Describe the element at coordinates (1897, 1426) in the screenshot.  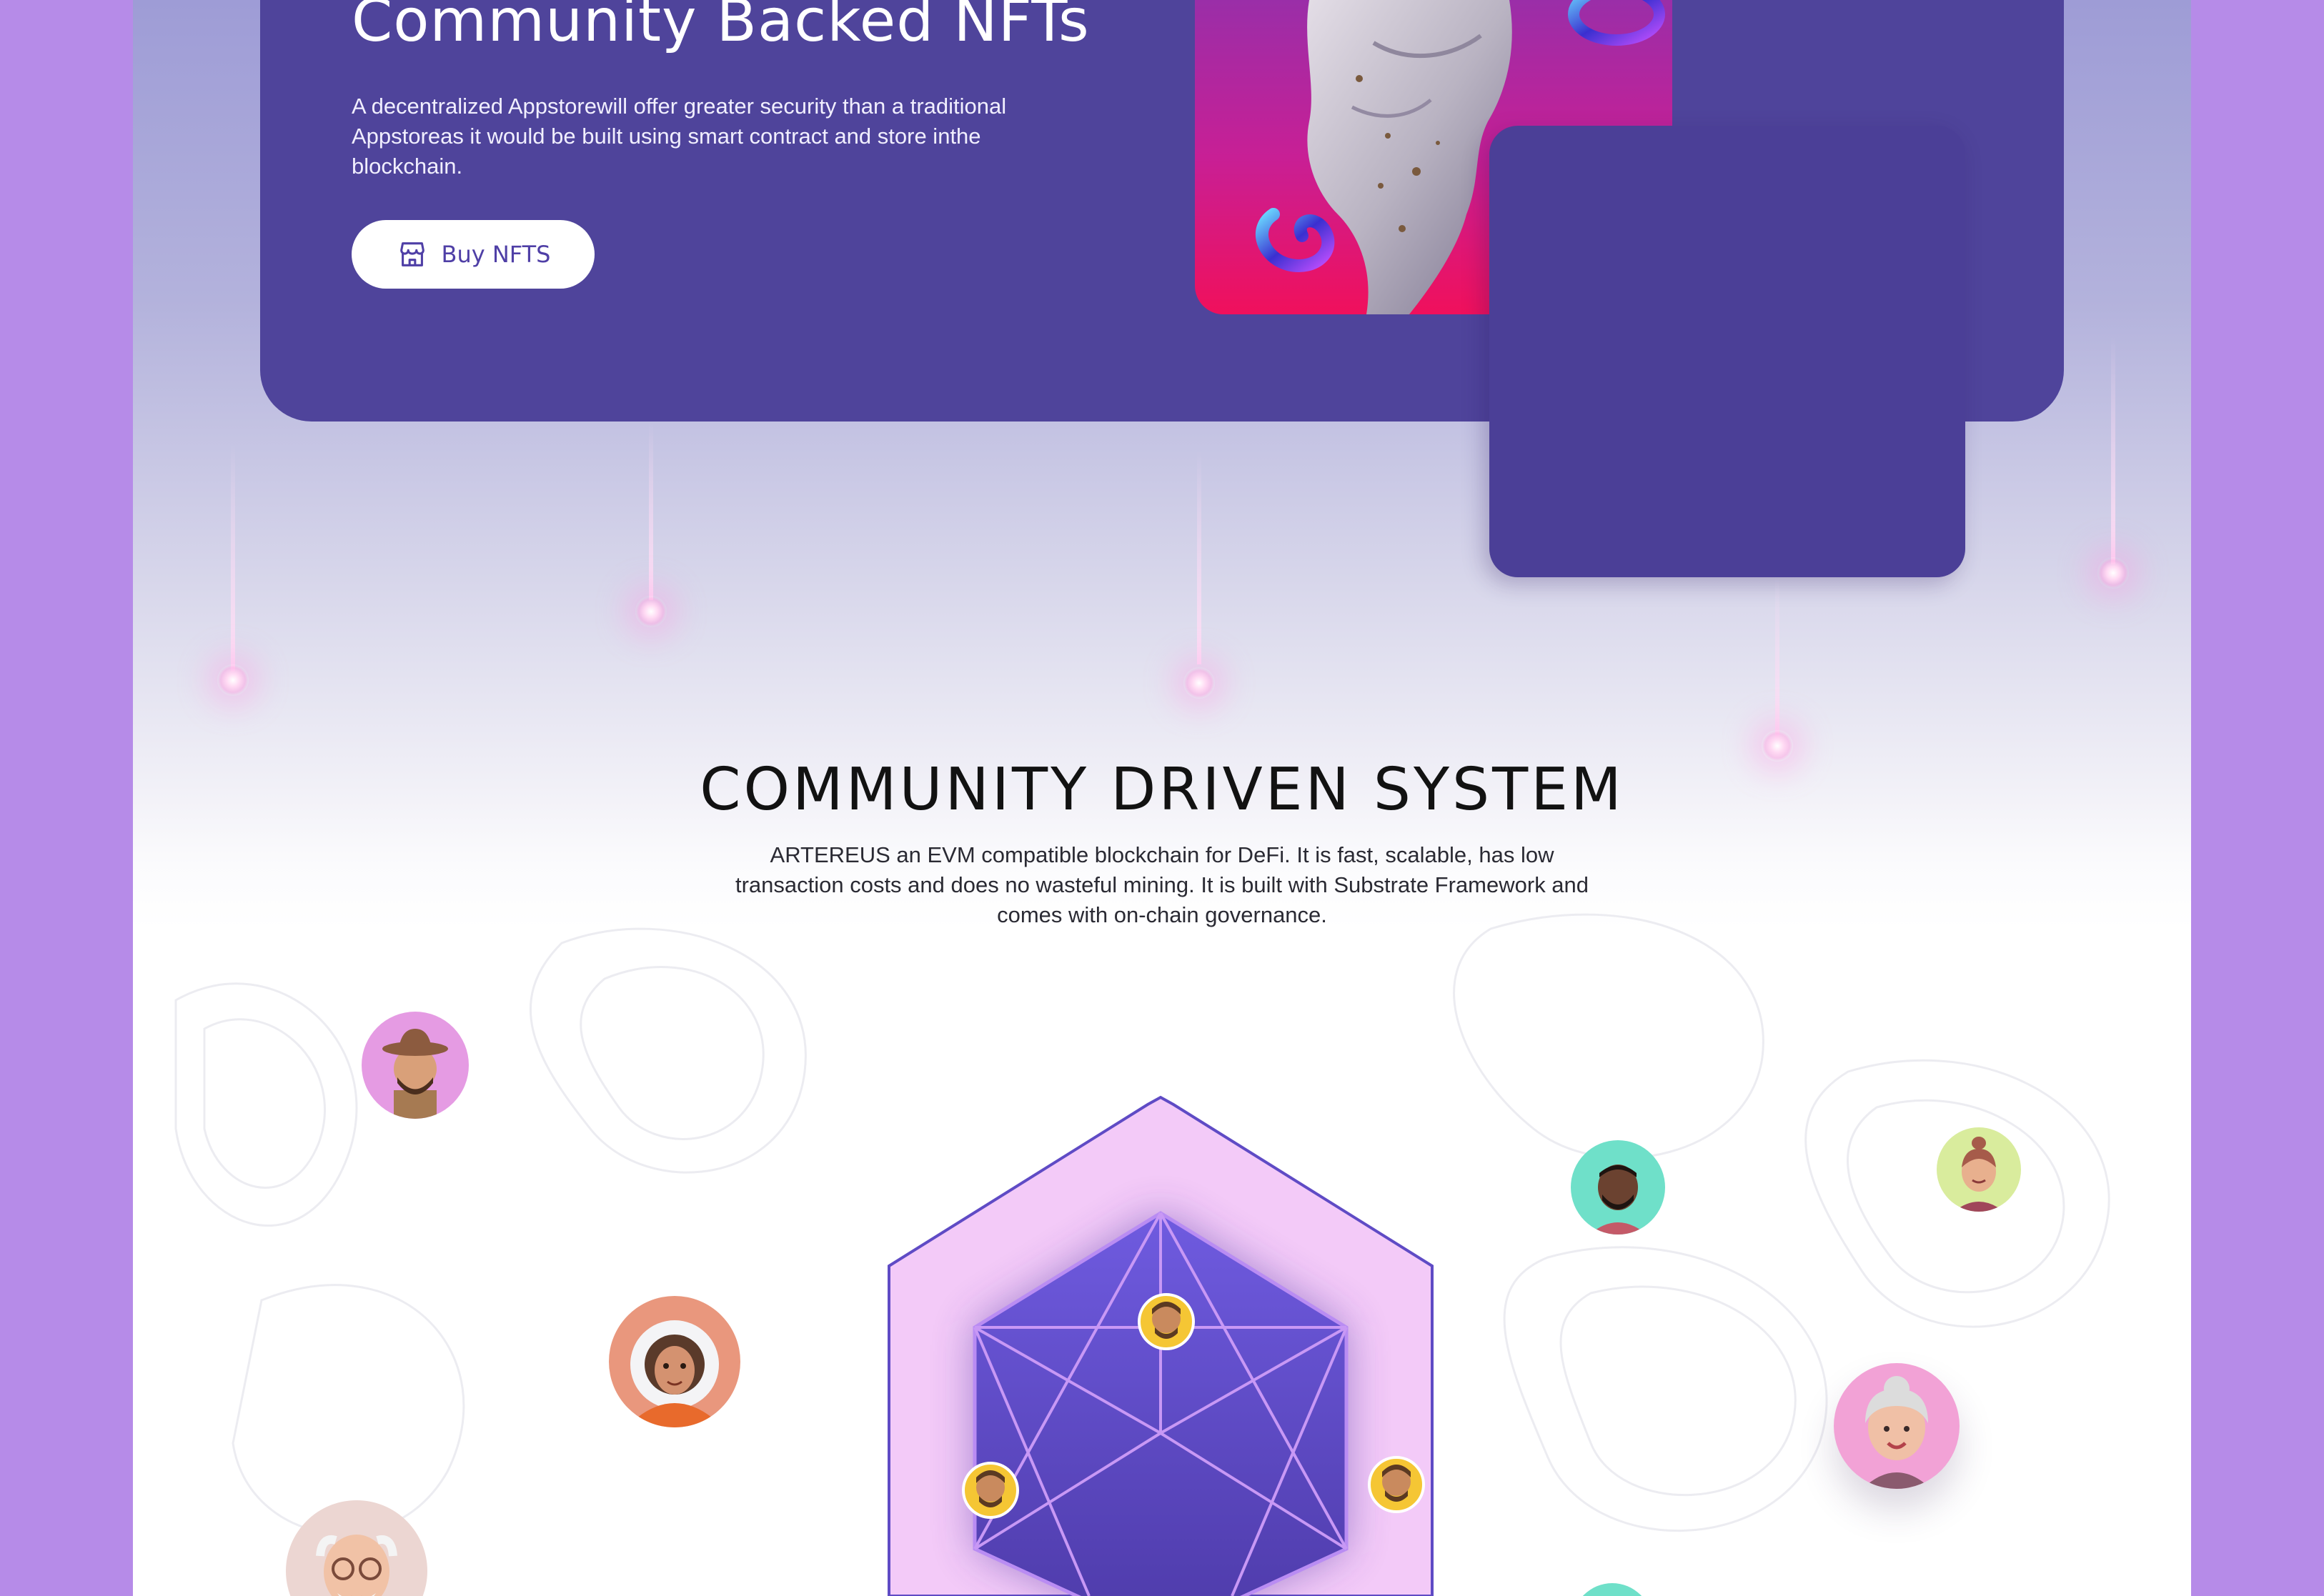
I see `avatar-elderly-woman` at that location.